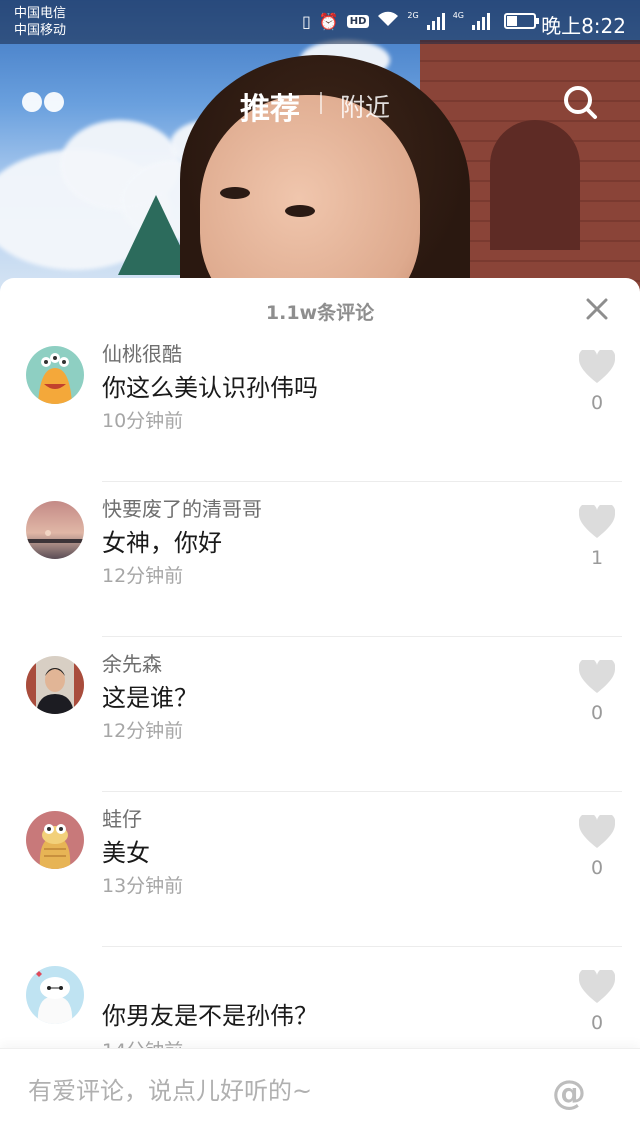  Describe the element at coordinates (143, 886) in the screenshot. I see `comment-time: 13分钟前` at that location.